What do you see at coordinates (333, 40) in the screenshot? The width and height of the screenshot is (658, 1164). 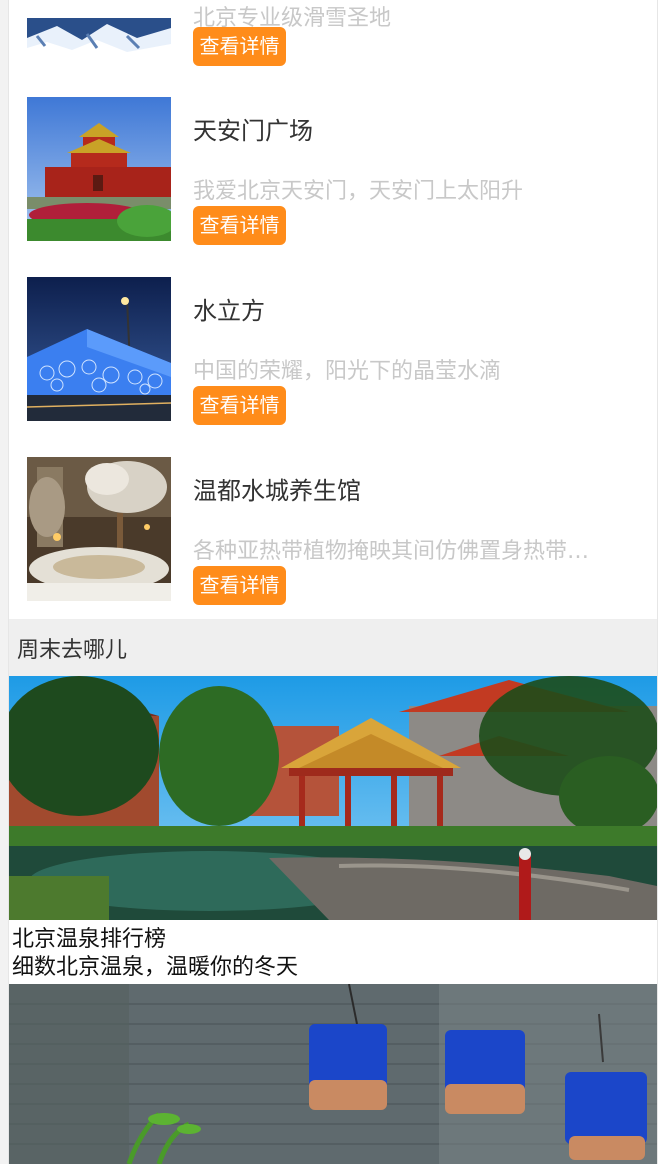 I see `list-item: 北京专业级滑雪圣地 查看详情` at bounding box center [333, 40].